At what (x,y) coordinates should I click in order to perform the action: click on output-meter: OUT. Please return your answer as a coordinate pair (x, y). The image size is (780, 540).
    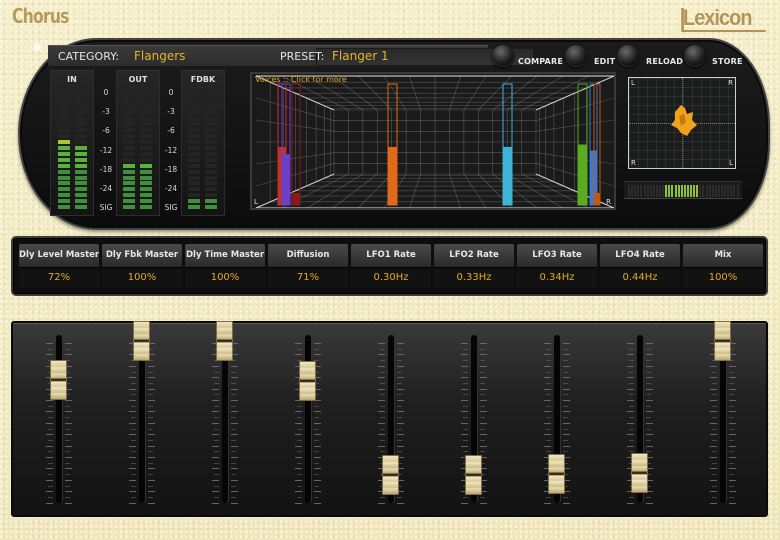
    Looking at the image, I should click on (138, 143).